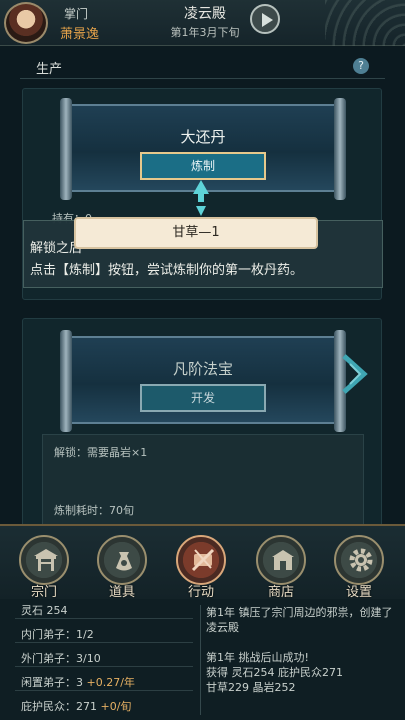 Image resolution: width=405 pixels, height=720 pixels. I want to click on recipe-scroll-1: 大还丹 炼制, so click(203, 149).